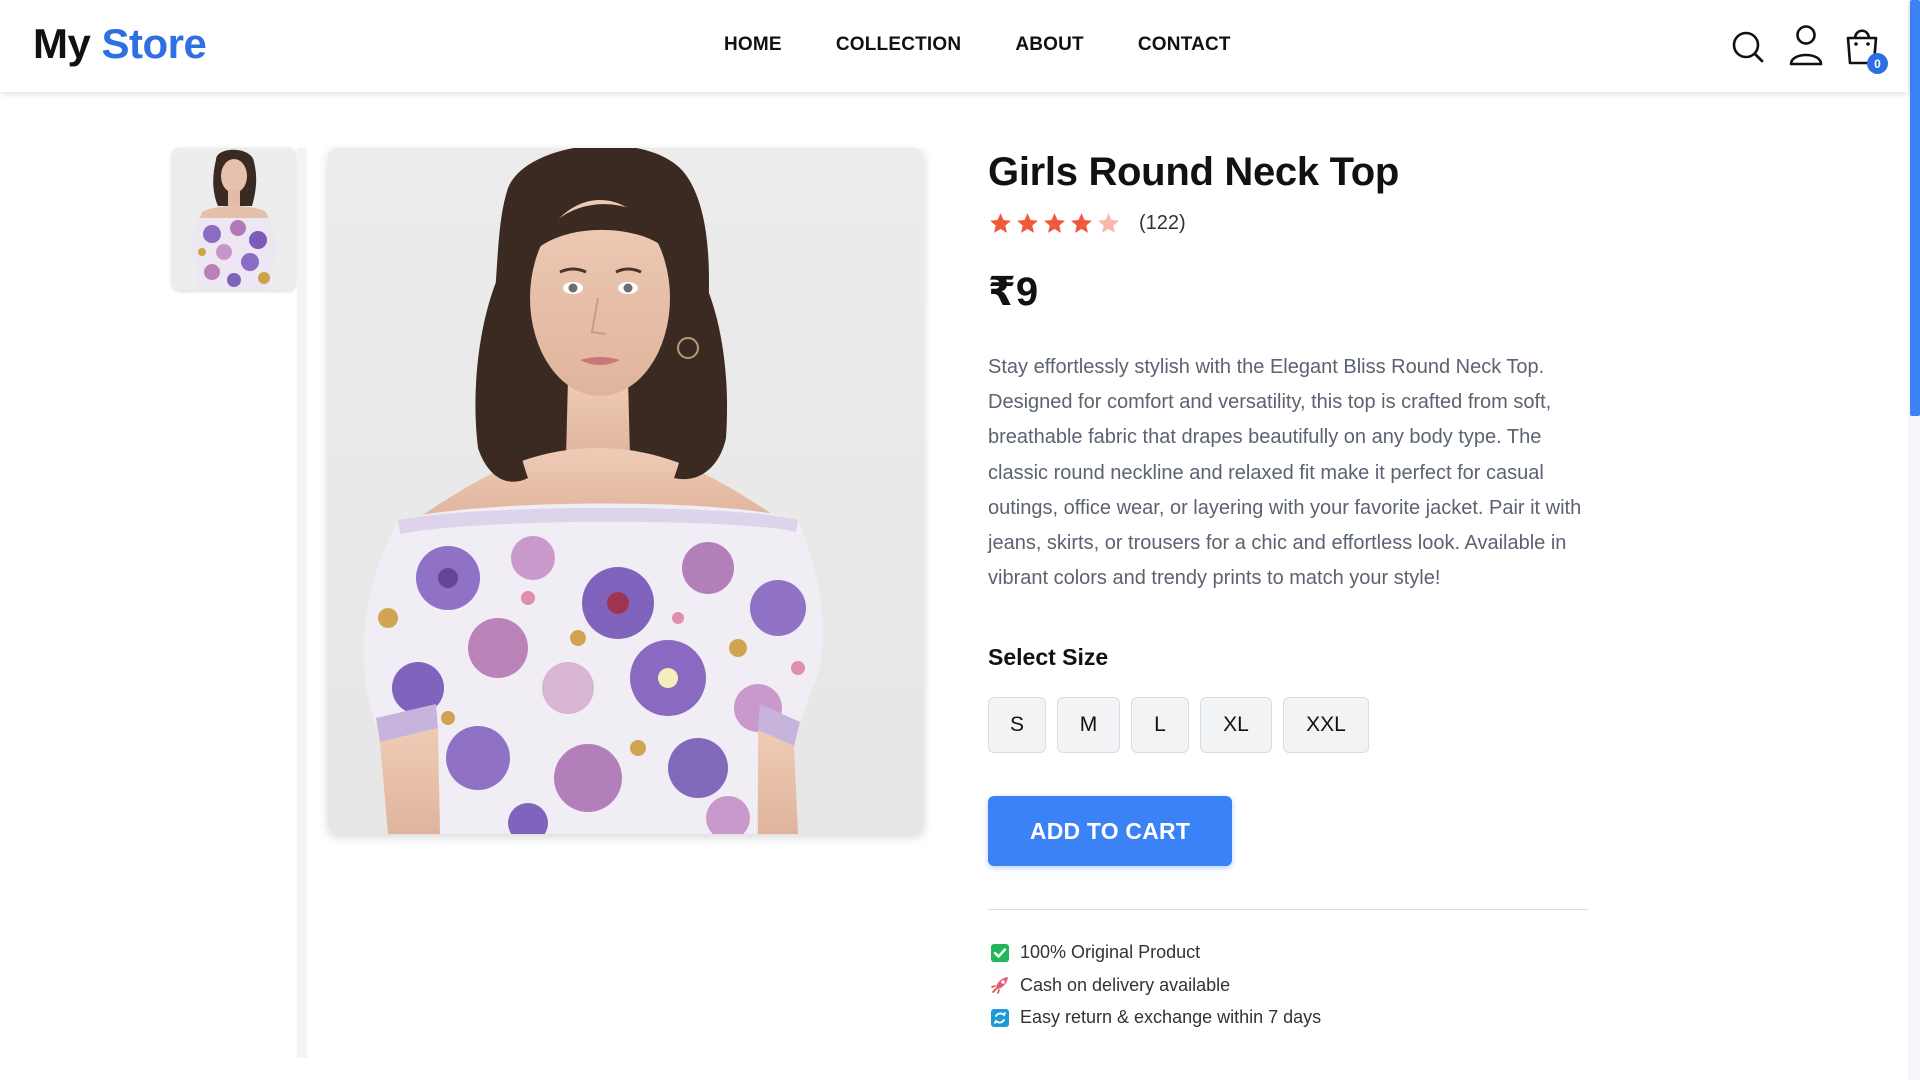  I want to click on search-icon, so click(1748, 45).